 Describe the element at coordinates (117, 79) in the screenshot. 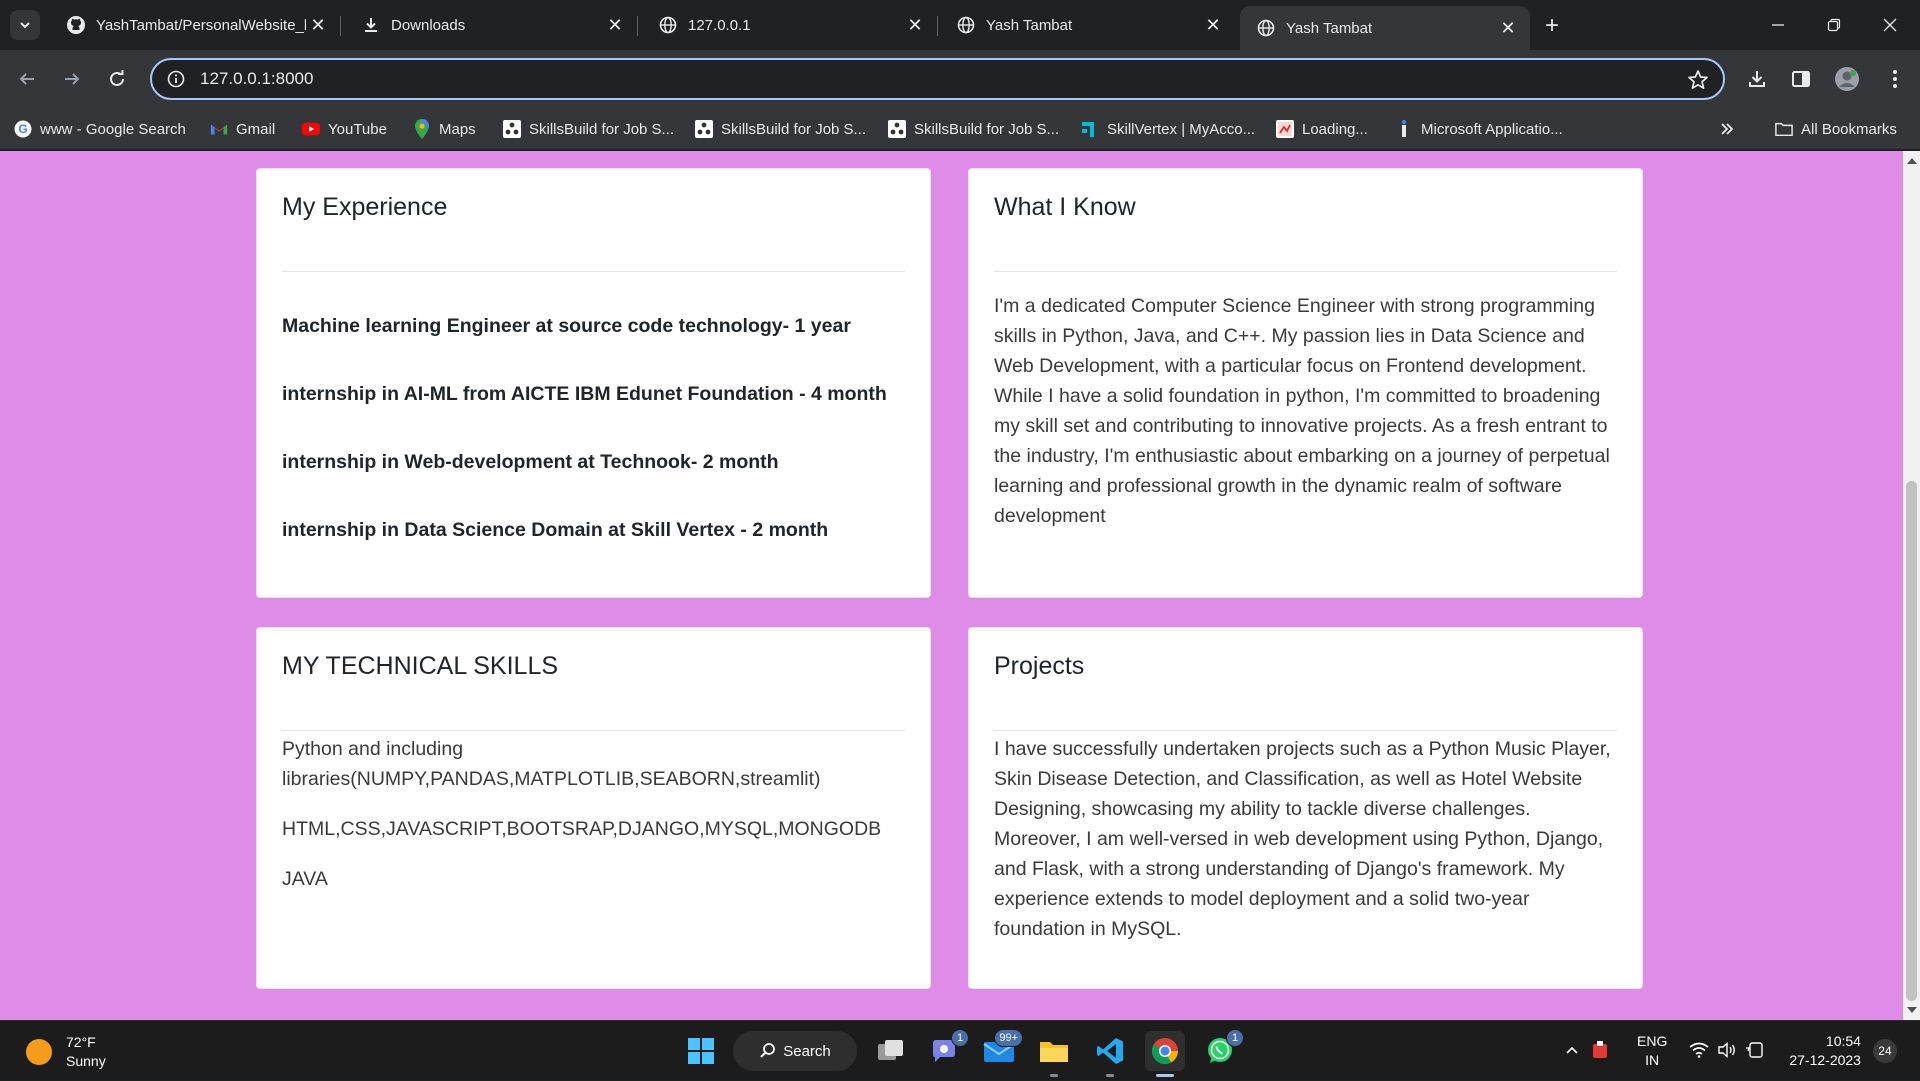

I see `reload-button` at that location.